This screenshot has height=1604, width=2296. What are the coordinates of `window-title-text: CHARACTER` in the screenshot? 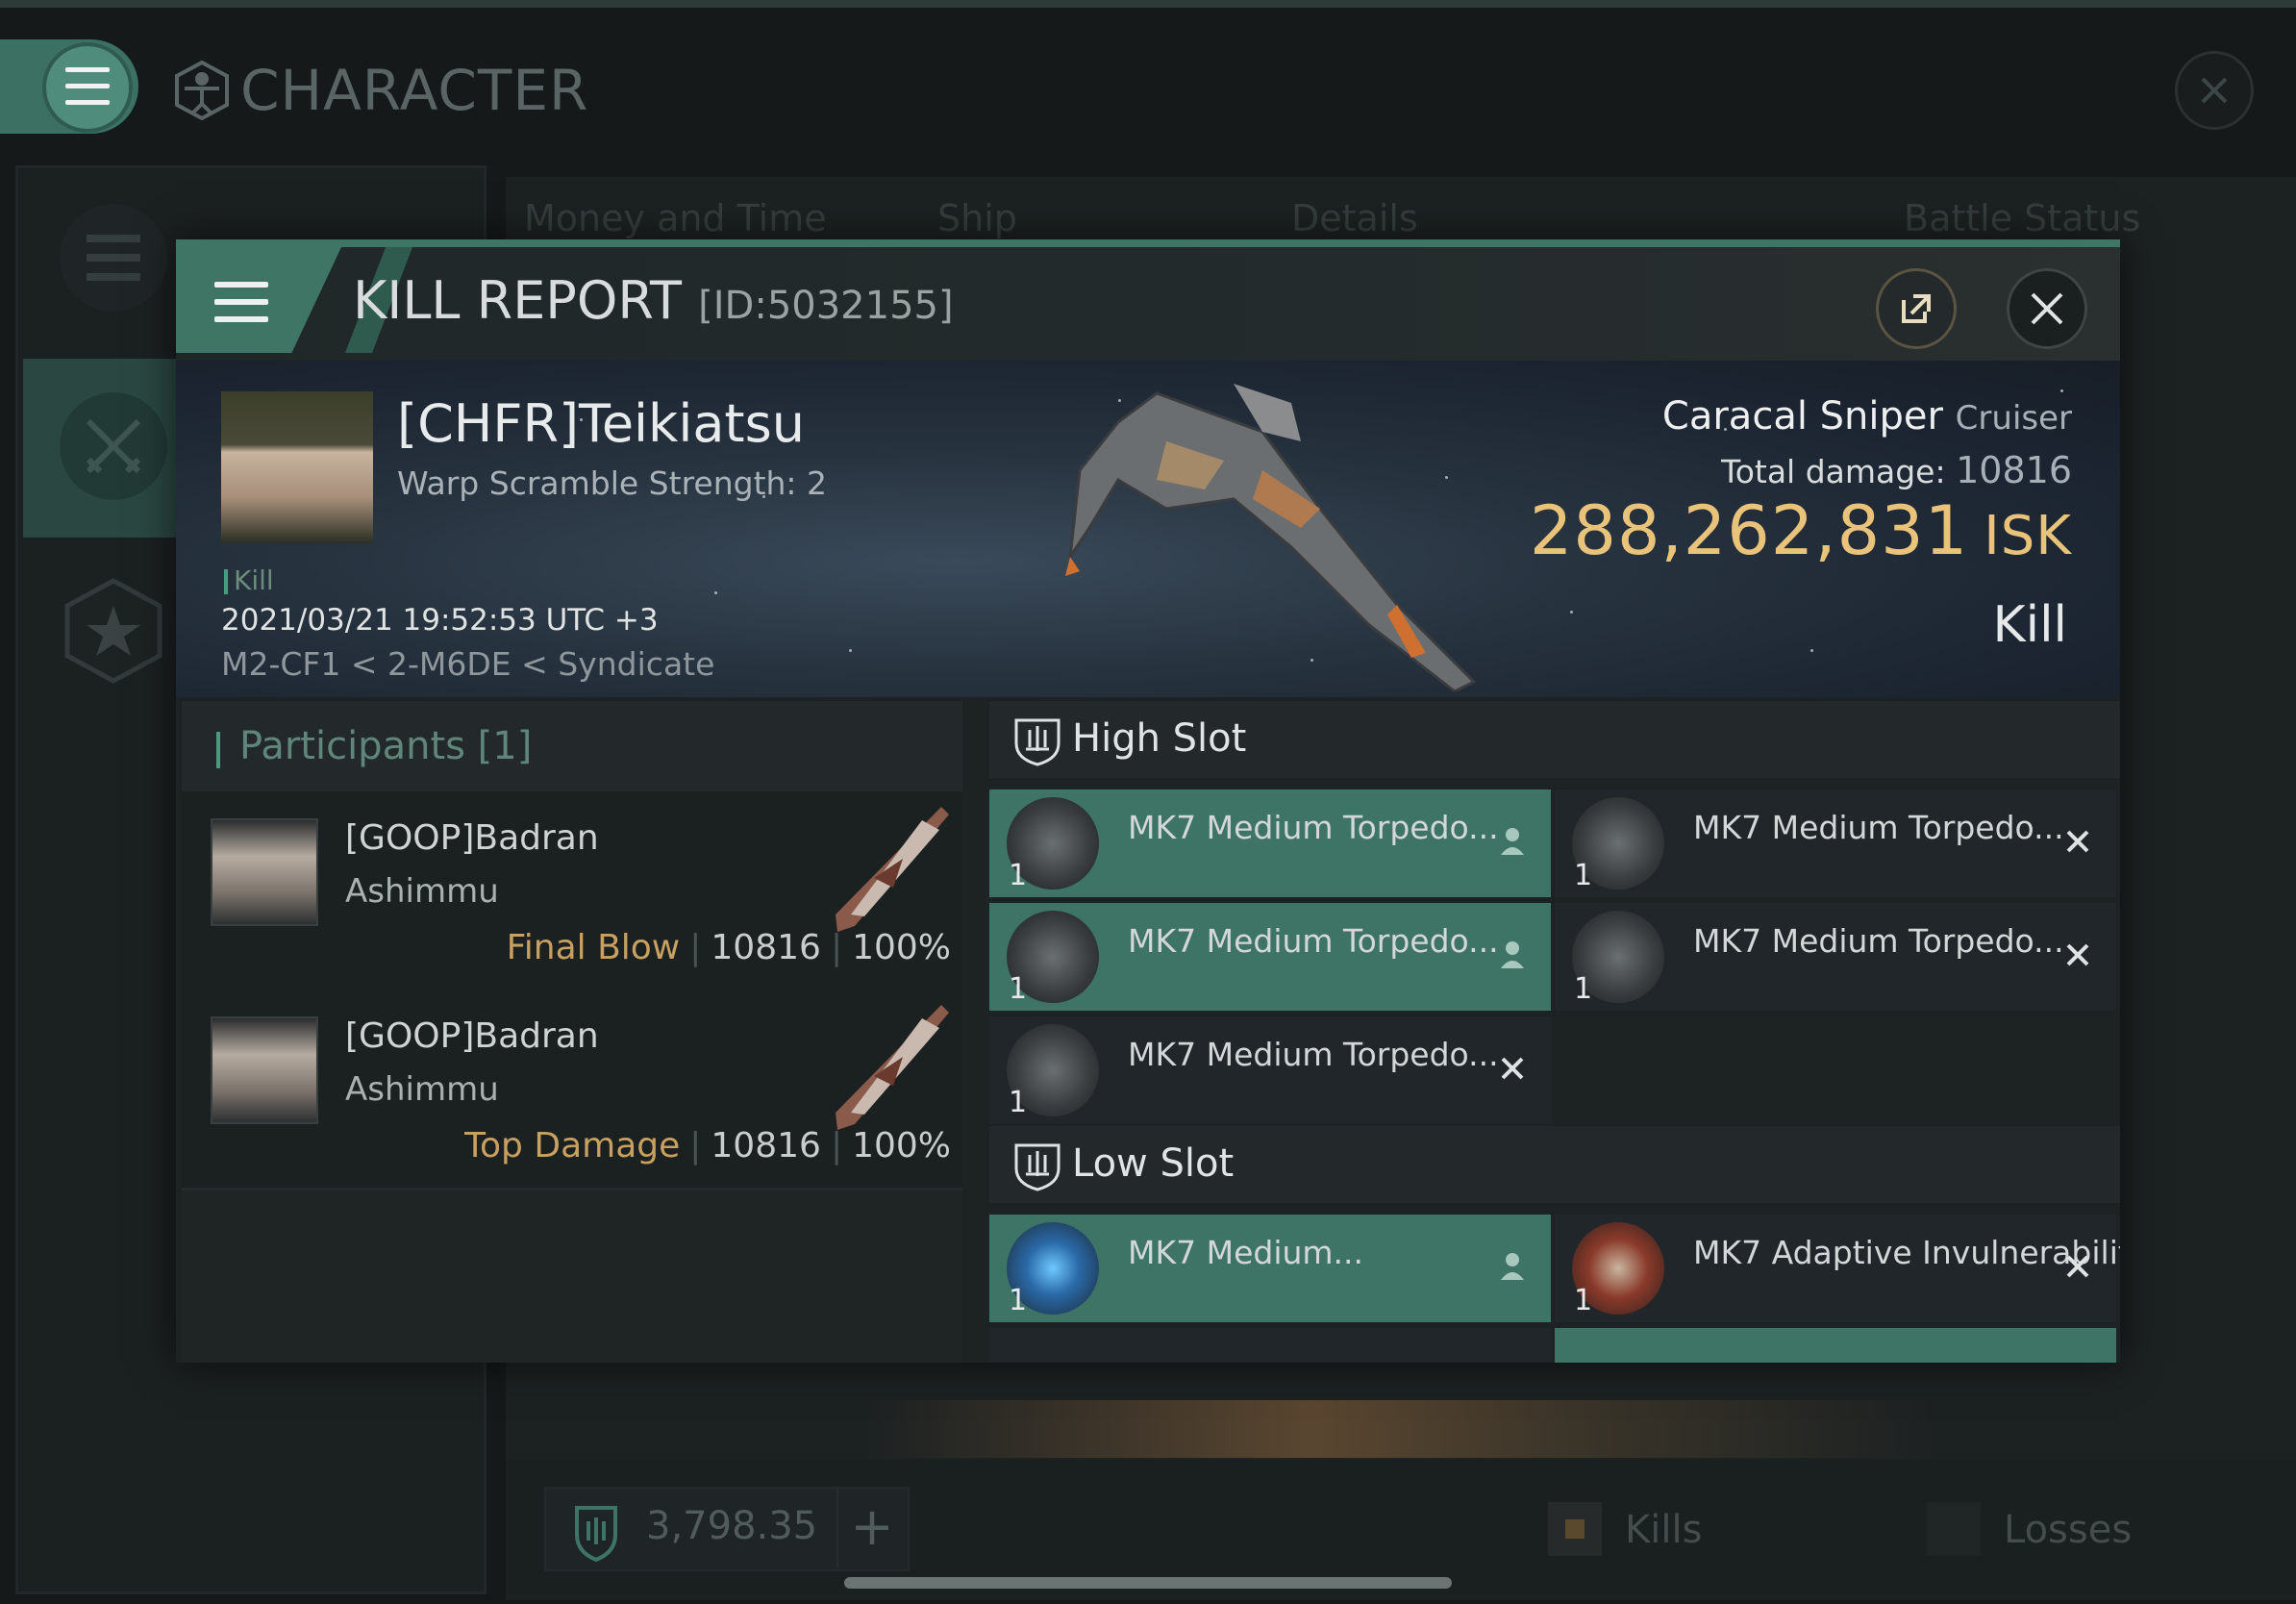 It's located at (414, 90).